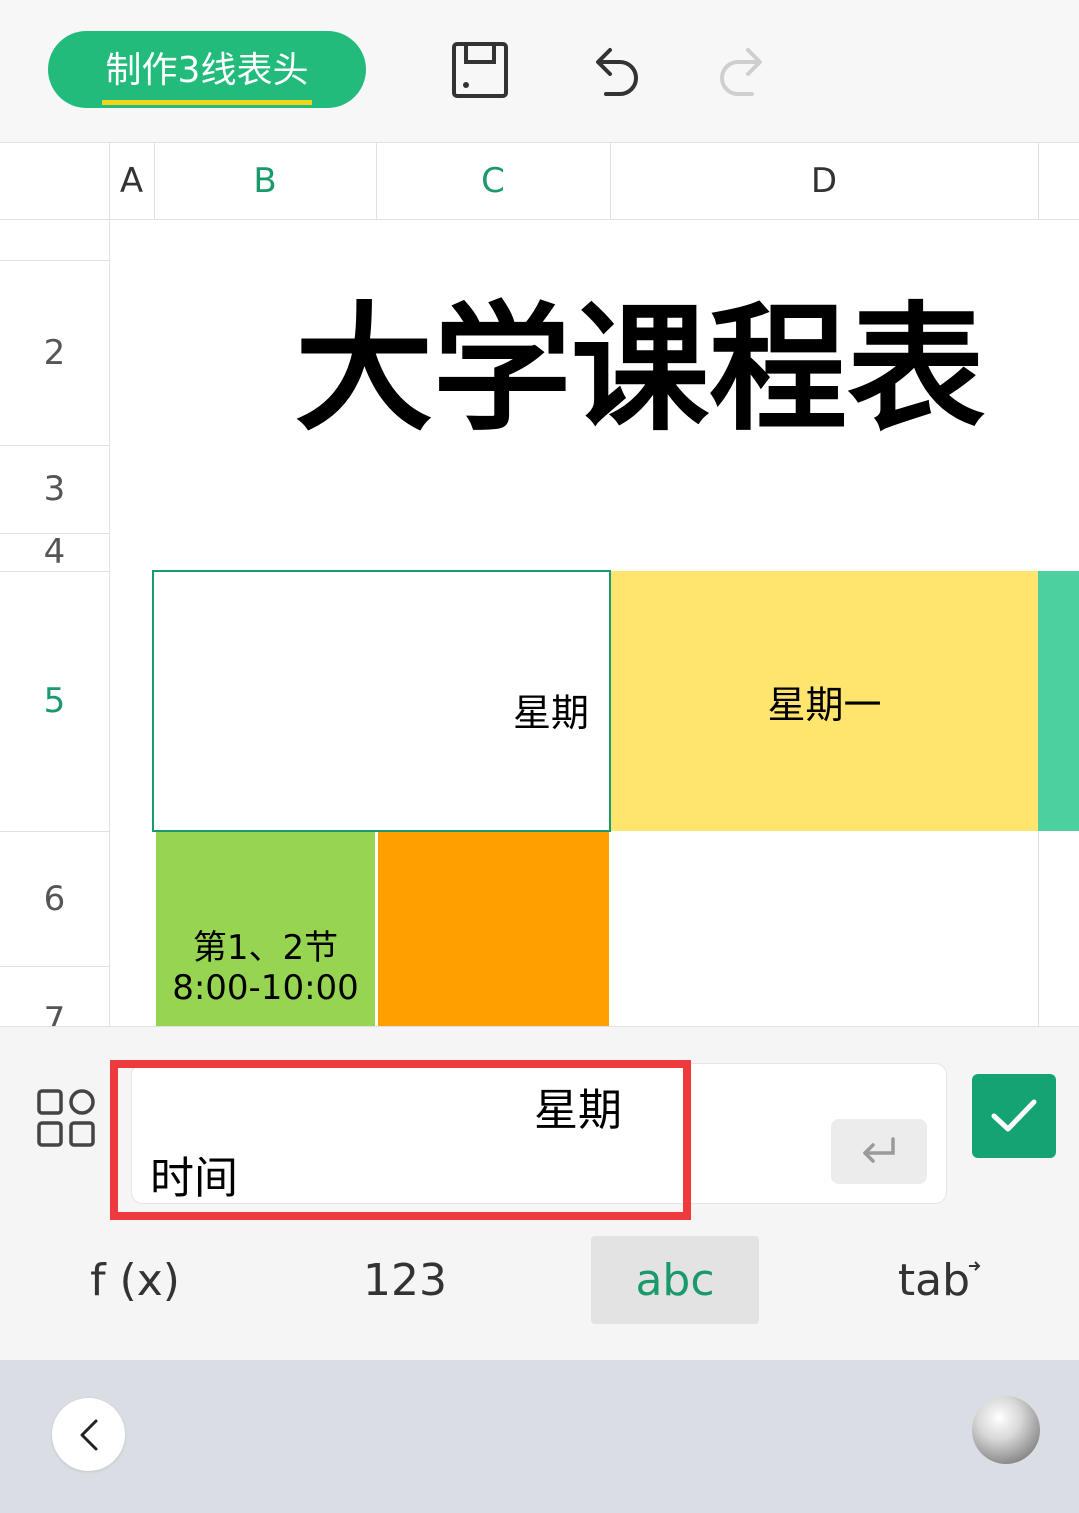  What do you see at coordinates (824, 701) in the screenshot?
I see `monday-header-cell: 星期一` at bounding box center [824, 701].